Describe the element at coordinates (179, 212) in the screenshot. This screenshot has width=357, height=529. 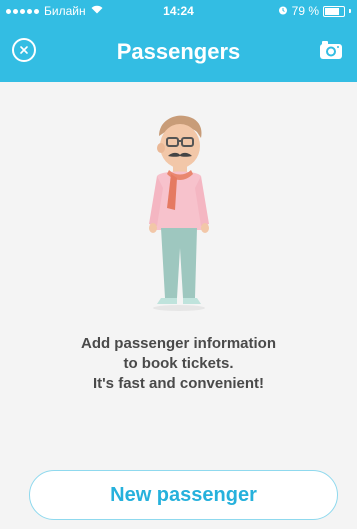
I see `passenger-illustration` at that location.